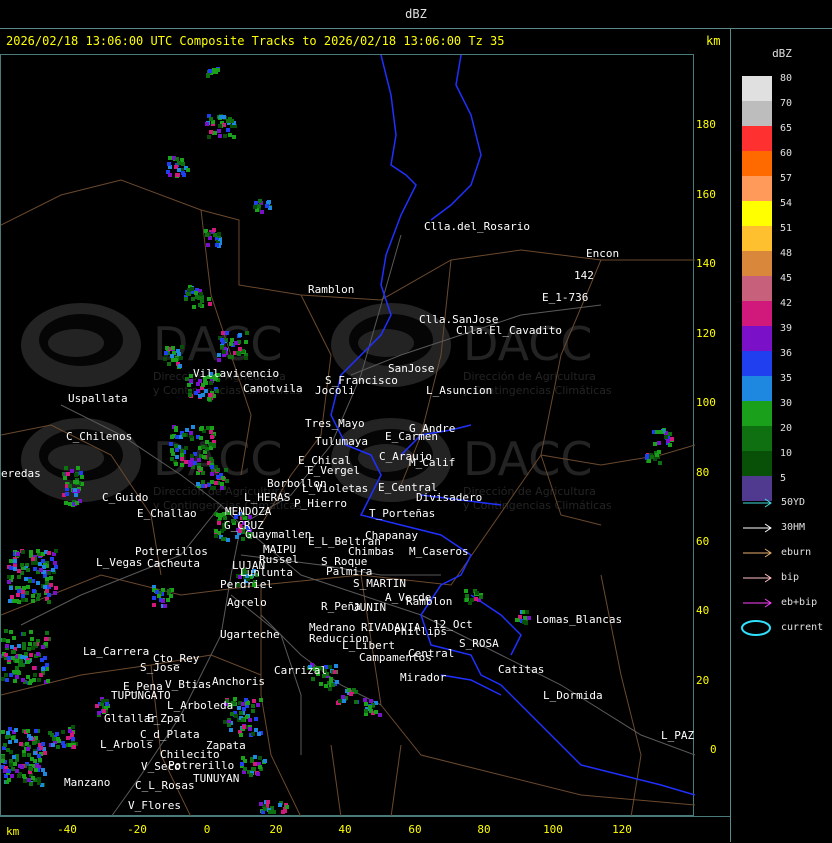 This screenshot has width=832, height=843. Describe the element at coordinates (218, 344) in the screenshot. I see `watermark-brand: DACC` at that location.